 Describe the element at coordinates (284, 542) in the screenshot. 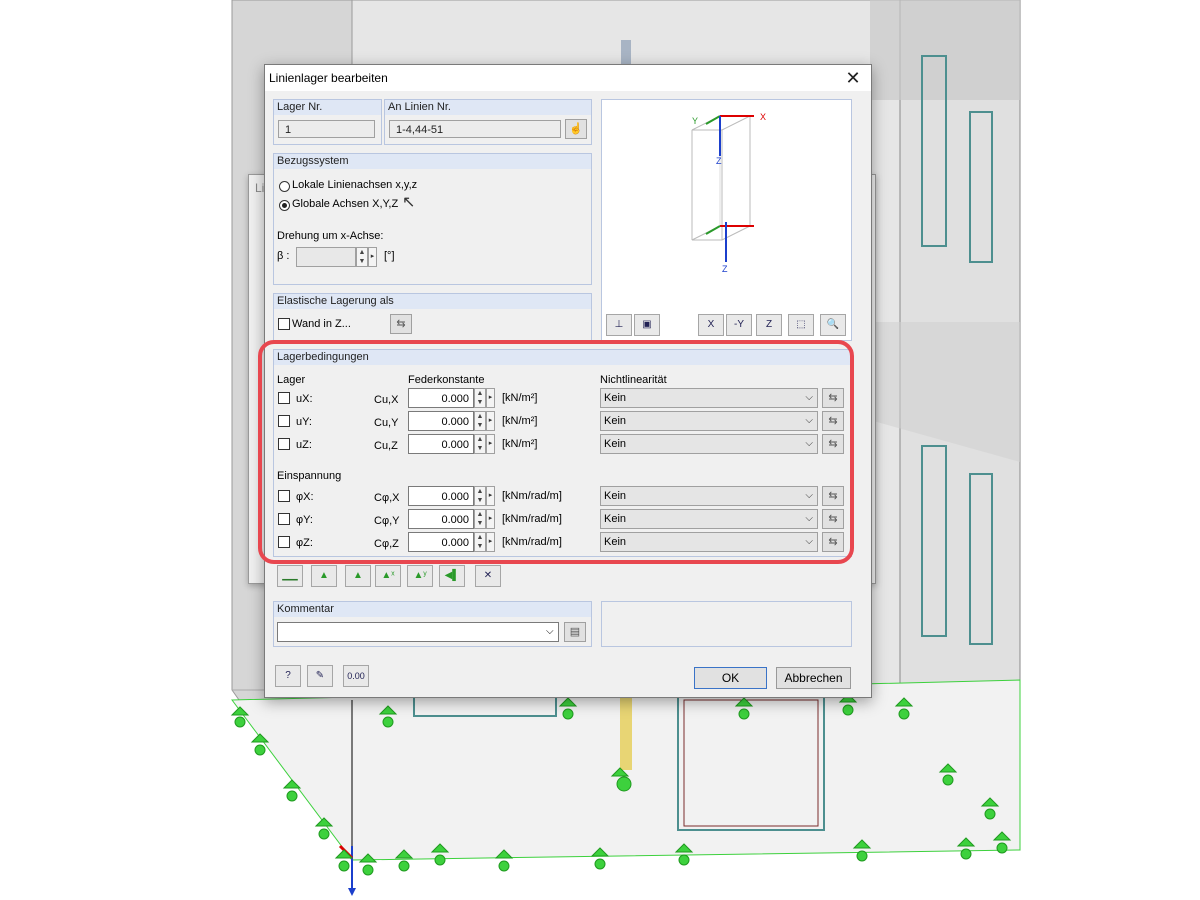

I see `phiz-checkbox` at that location.